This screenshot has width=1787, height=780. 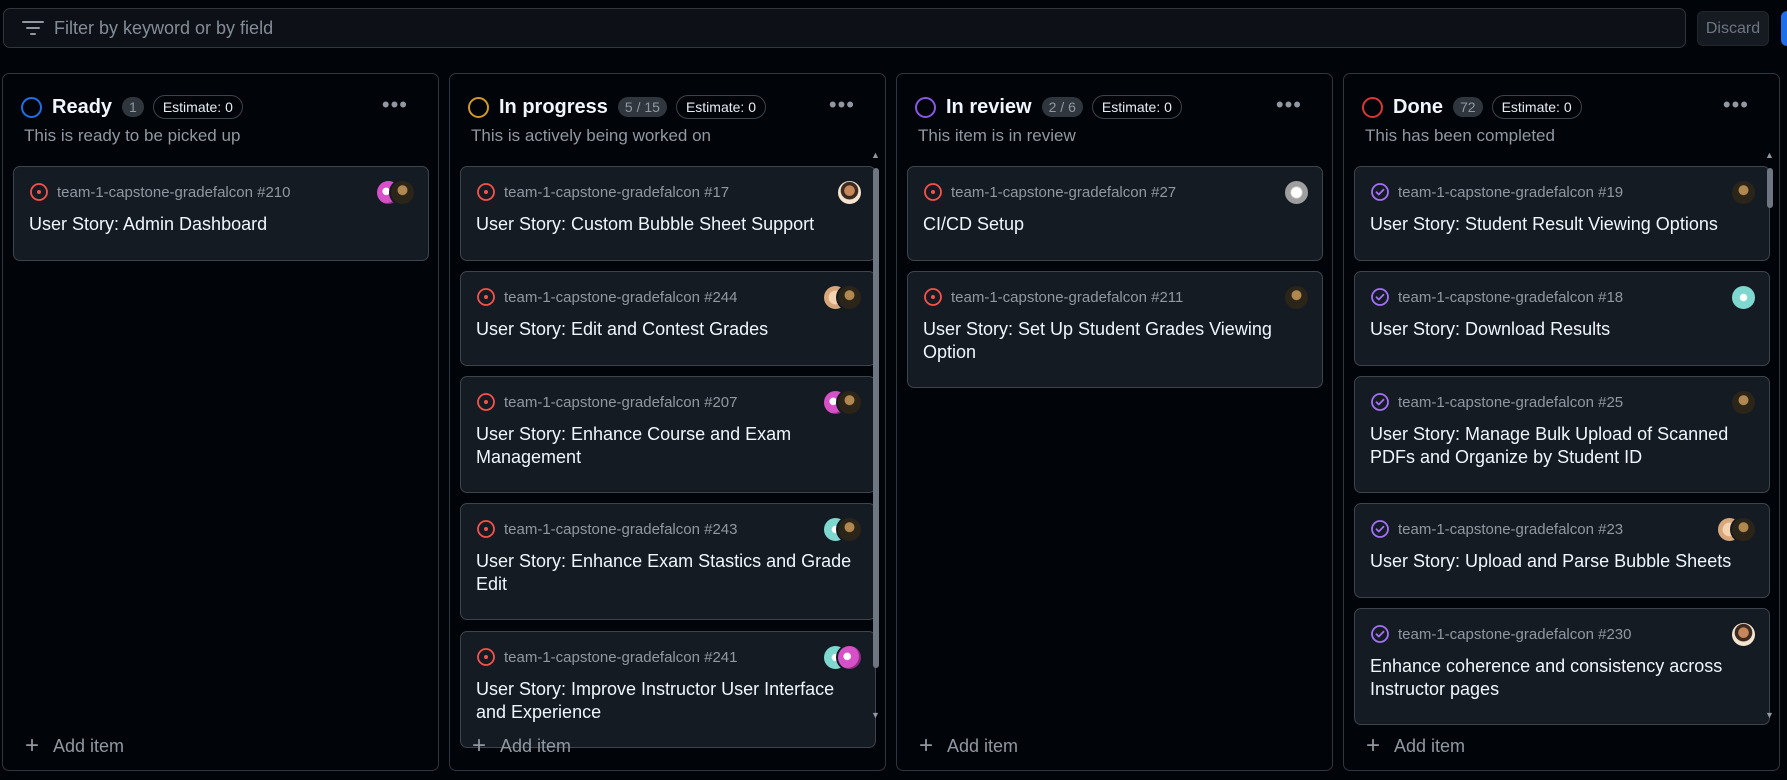 I want to click on card-meta: team-1-capstone-gradefalcon #17, so click(x=602, y=192).